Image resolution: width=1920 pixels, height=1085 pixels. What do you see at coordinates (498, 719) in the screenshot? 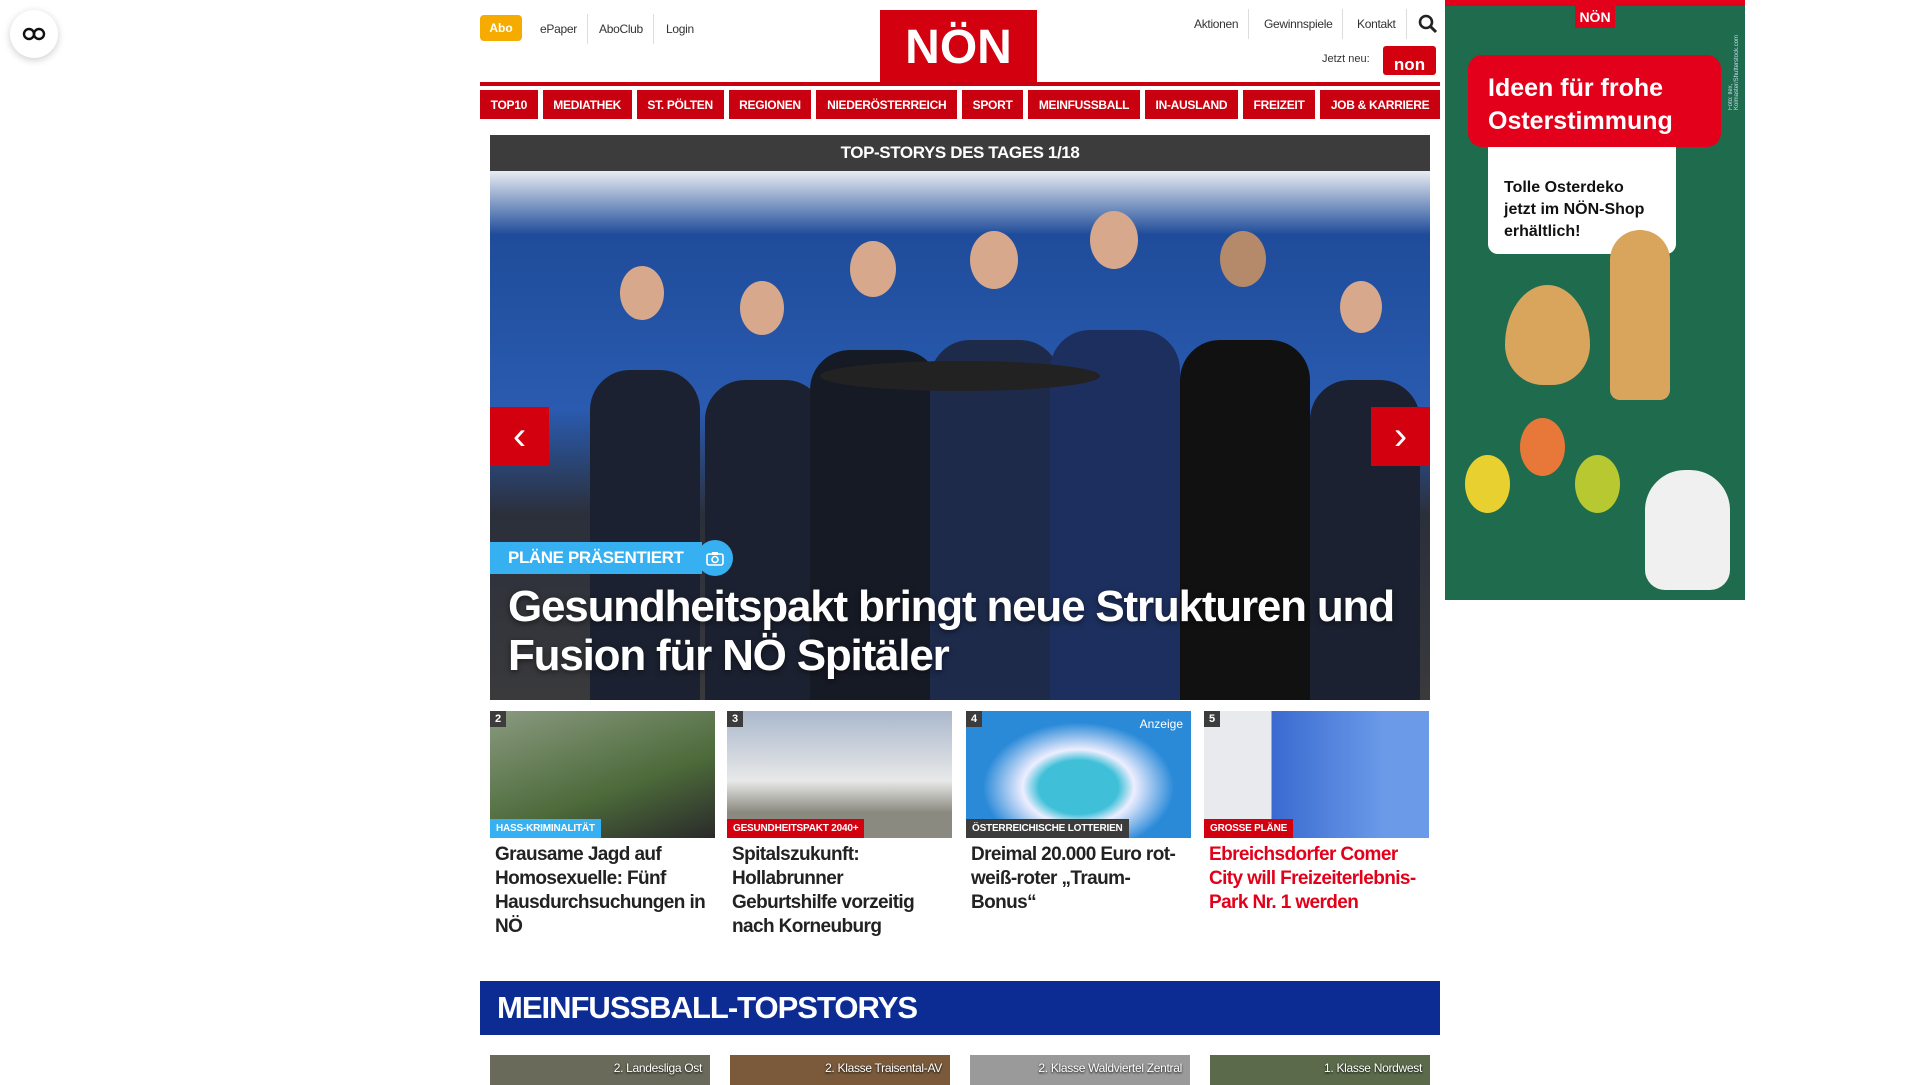
I see `story-rank: 2` at bounding box center [498, 719].